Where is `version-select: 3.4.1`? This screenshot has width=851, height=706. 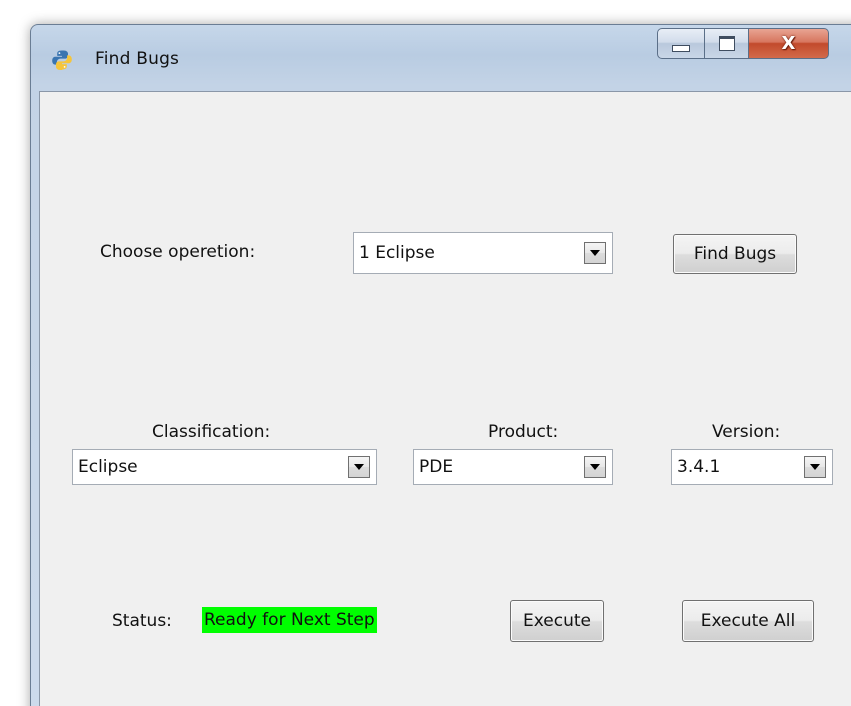 version-select: 3.4.1 is located at coordinates (752, 467).